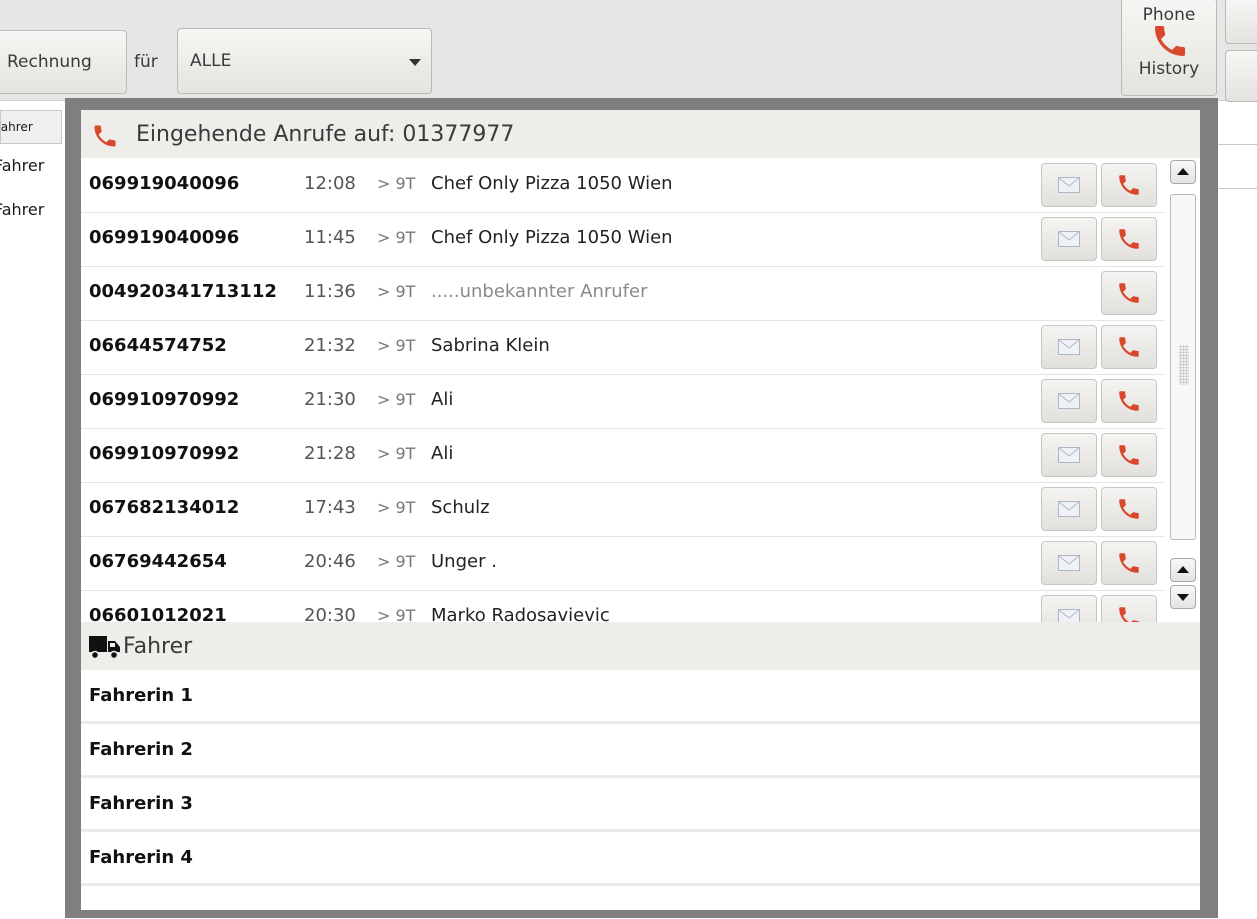  I want to click on caller-name: Marko Radosavievic, so click(520, 613).